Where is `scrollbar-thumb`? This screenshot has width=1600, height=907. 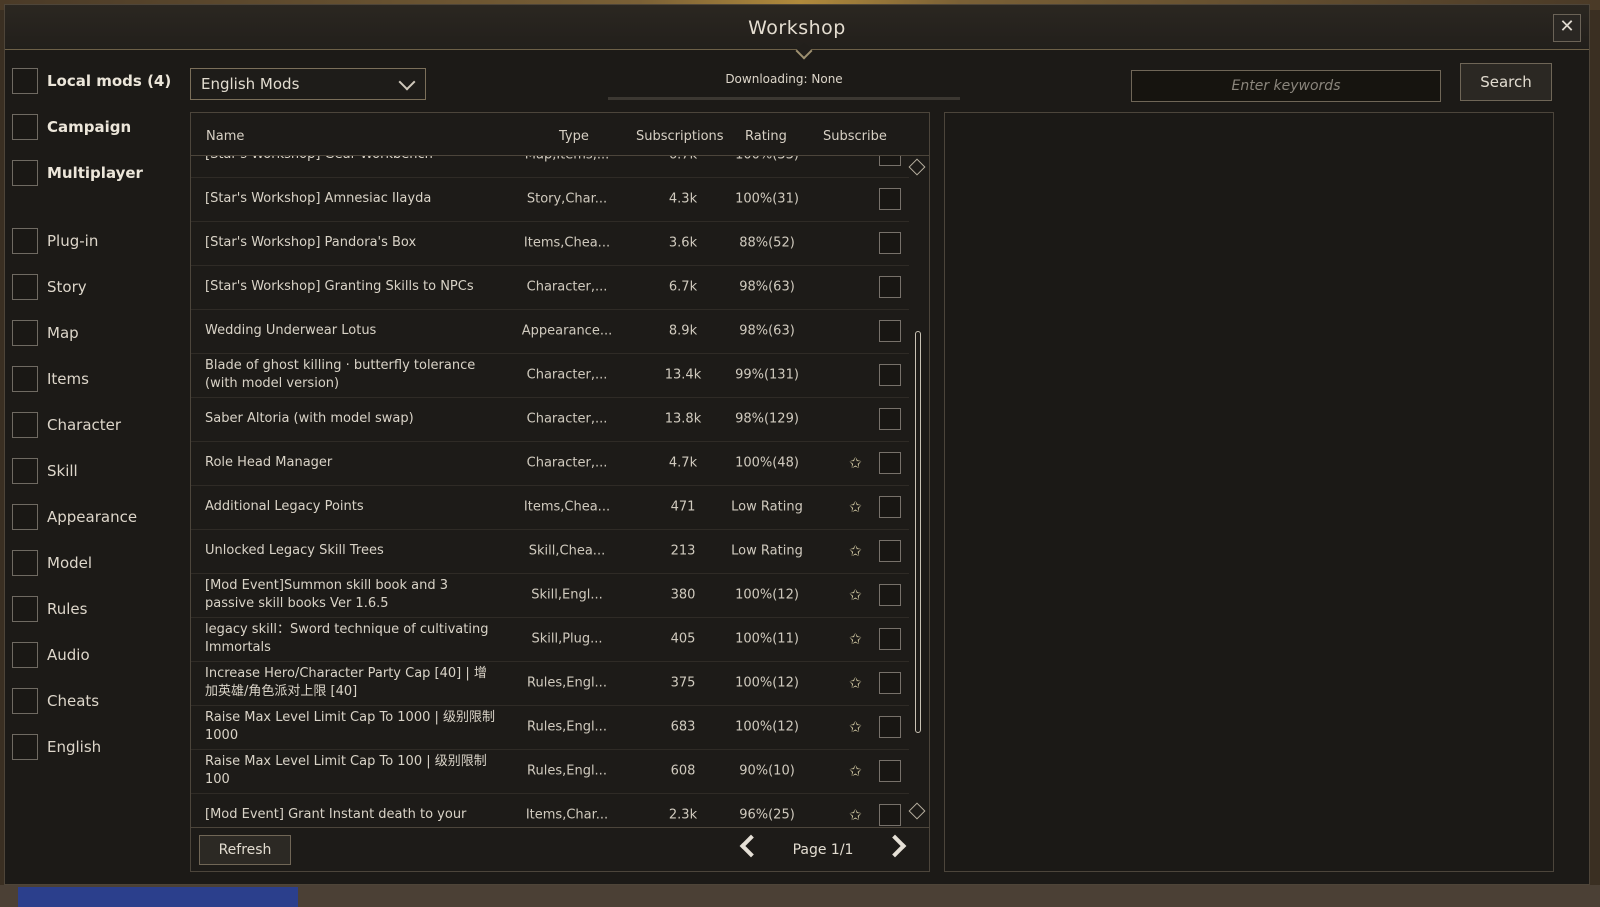
scrollbar-thumb is located at coordinates (918, 532).